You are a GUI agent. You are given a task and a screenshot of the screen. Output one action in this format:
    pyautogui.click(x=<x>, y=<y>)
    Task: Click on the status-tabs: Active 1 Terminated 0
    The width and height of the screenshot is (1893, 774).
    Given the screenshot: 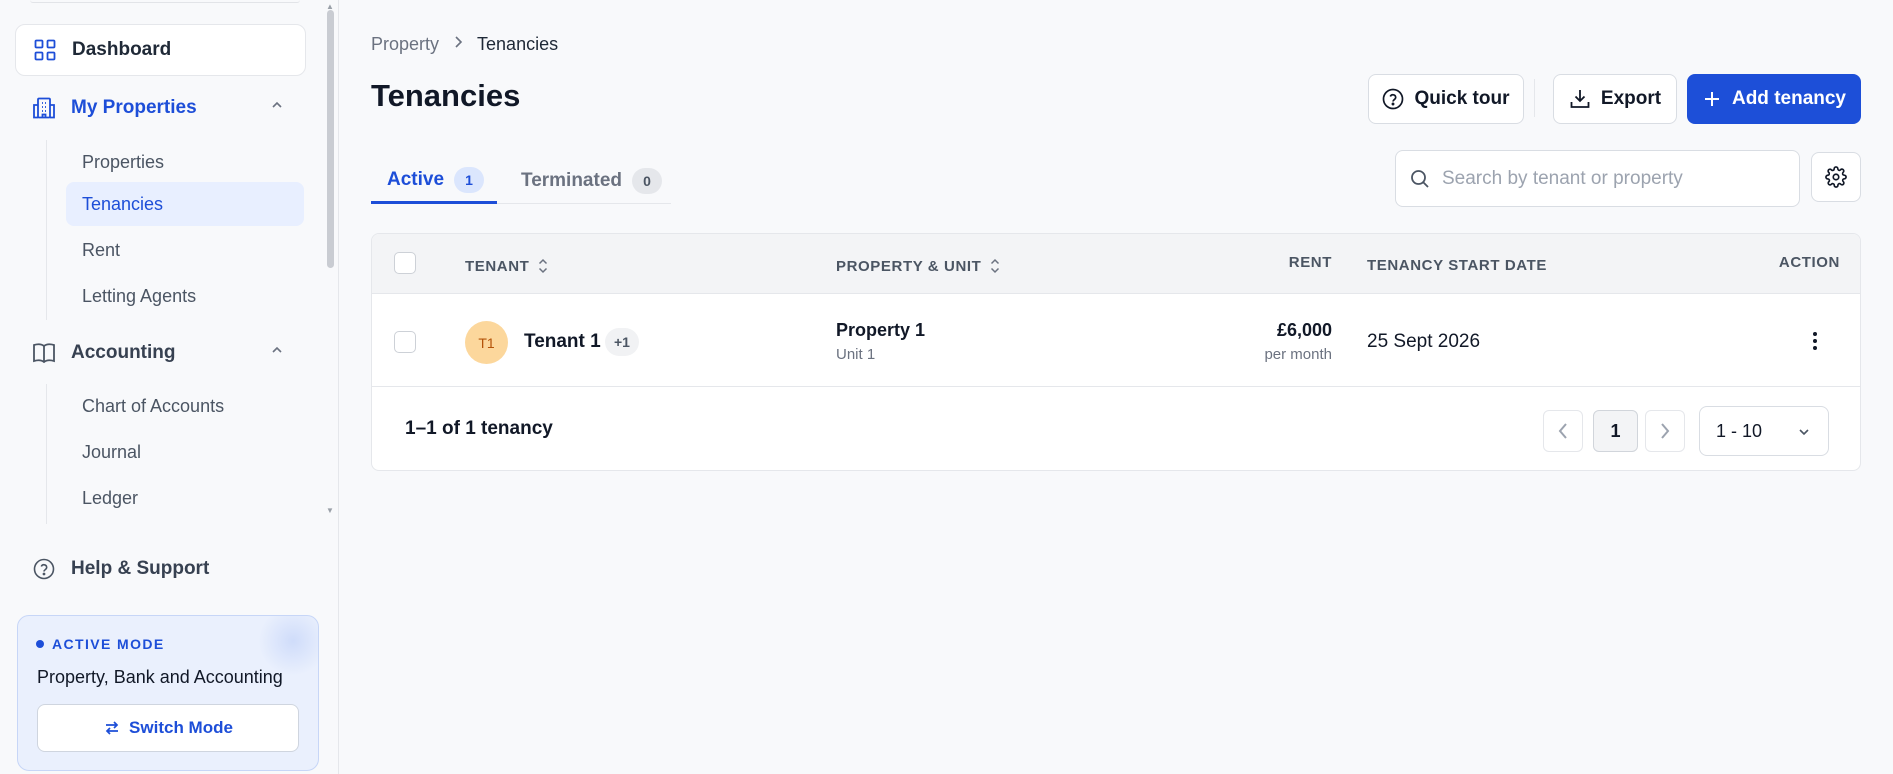 What is the action you would take?
    pyautogui.click(x=521, y=181)
    